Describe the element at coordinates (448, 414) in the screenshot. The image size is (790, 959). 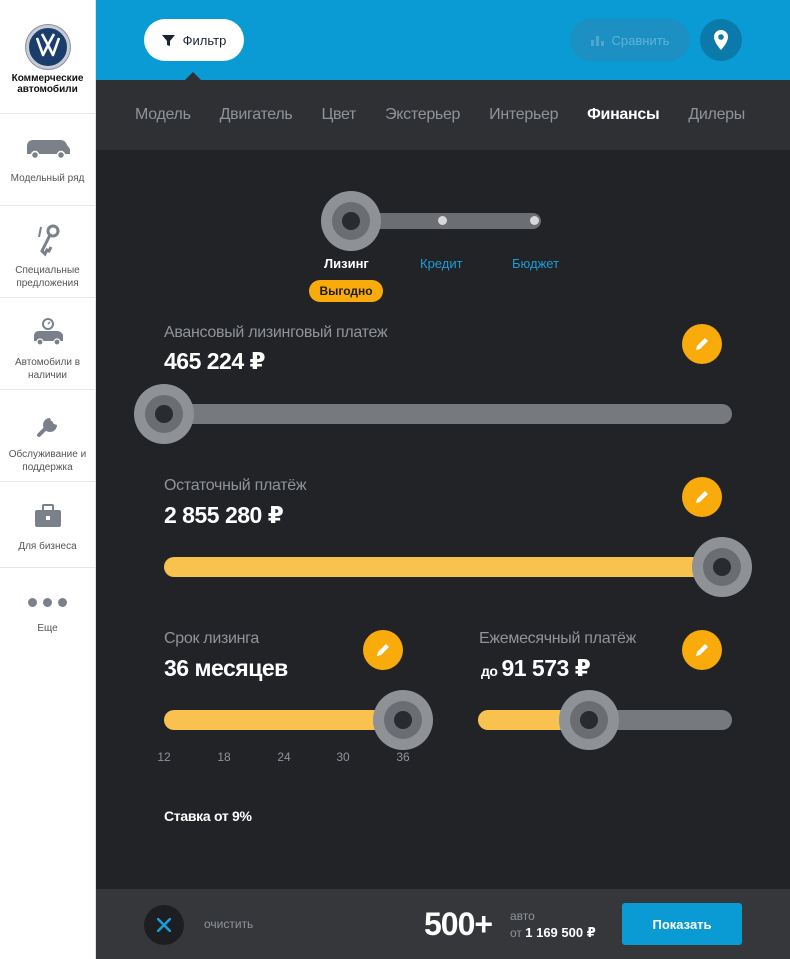
I see `advance-slider-track` at that location.